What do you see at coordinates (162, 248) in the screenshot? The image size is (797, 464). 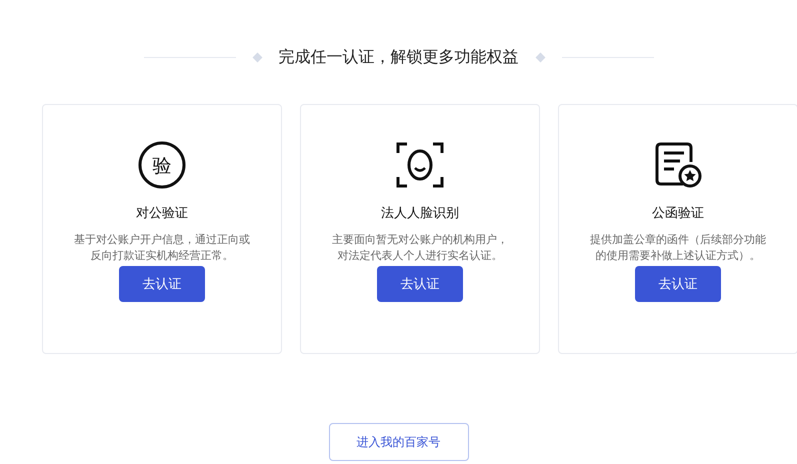 I see `card-description: 基于对公账户开户信息，通过正向或反向打款证实机构经营正常。` at bounding box center [162, 248].